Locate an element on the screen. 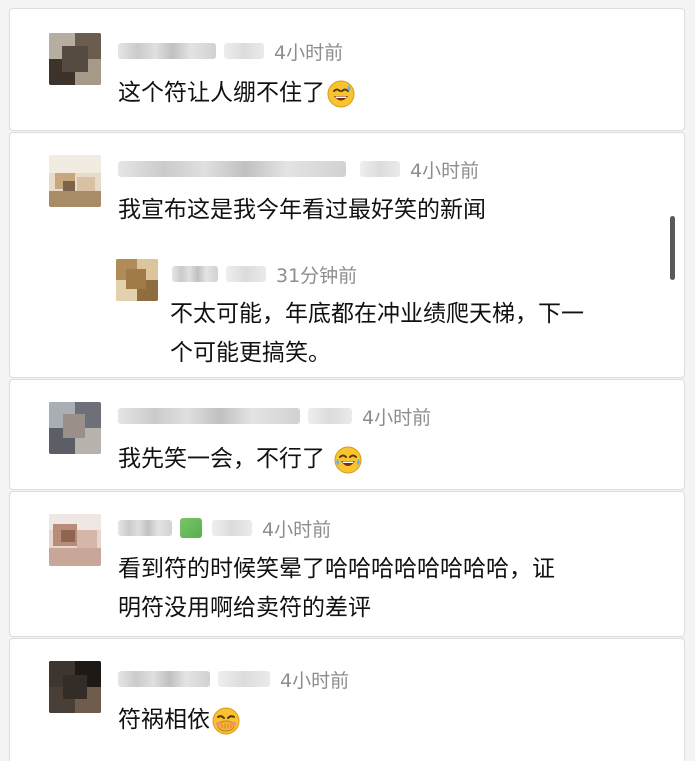 The width and height of the screenshot is (695, 761). comment-text: 我宣布这是我今年看过最好笑的新闻 is located at coordinates (302, 210).